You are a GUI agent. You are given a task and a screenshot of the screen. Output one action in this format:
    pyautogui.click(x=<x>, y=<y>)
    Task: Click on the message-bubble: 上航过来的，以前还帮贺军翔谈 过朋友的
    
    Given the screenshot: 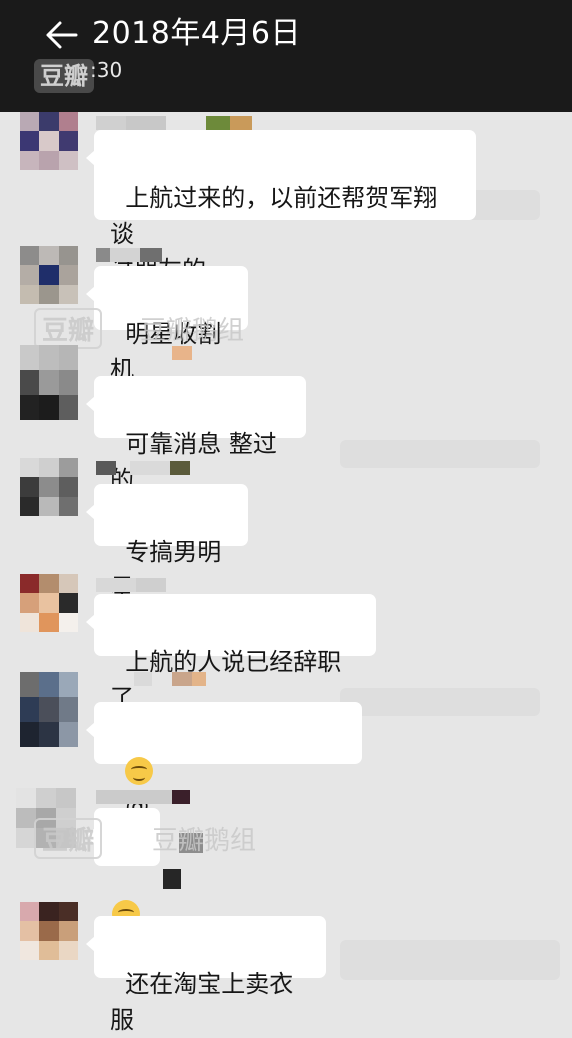 What is the action you would take?
    pyautogui.click(x=281, y=207)
    